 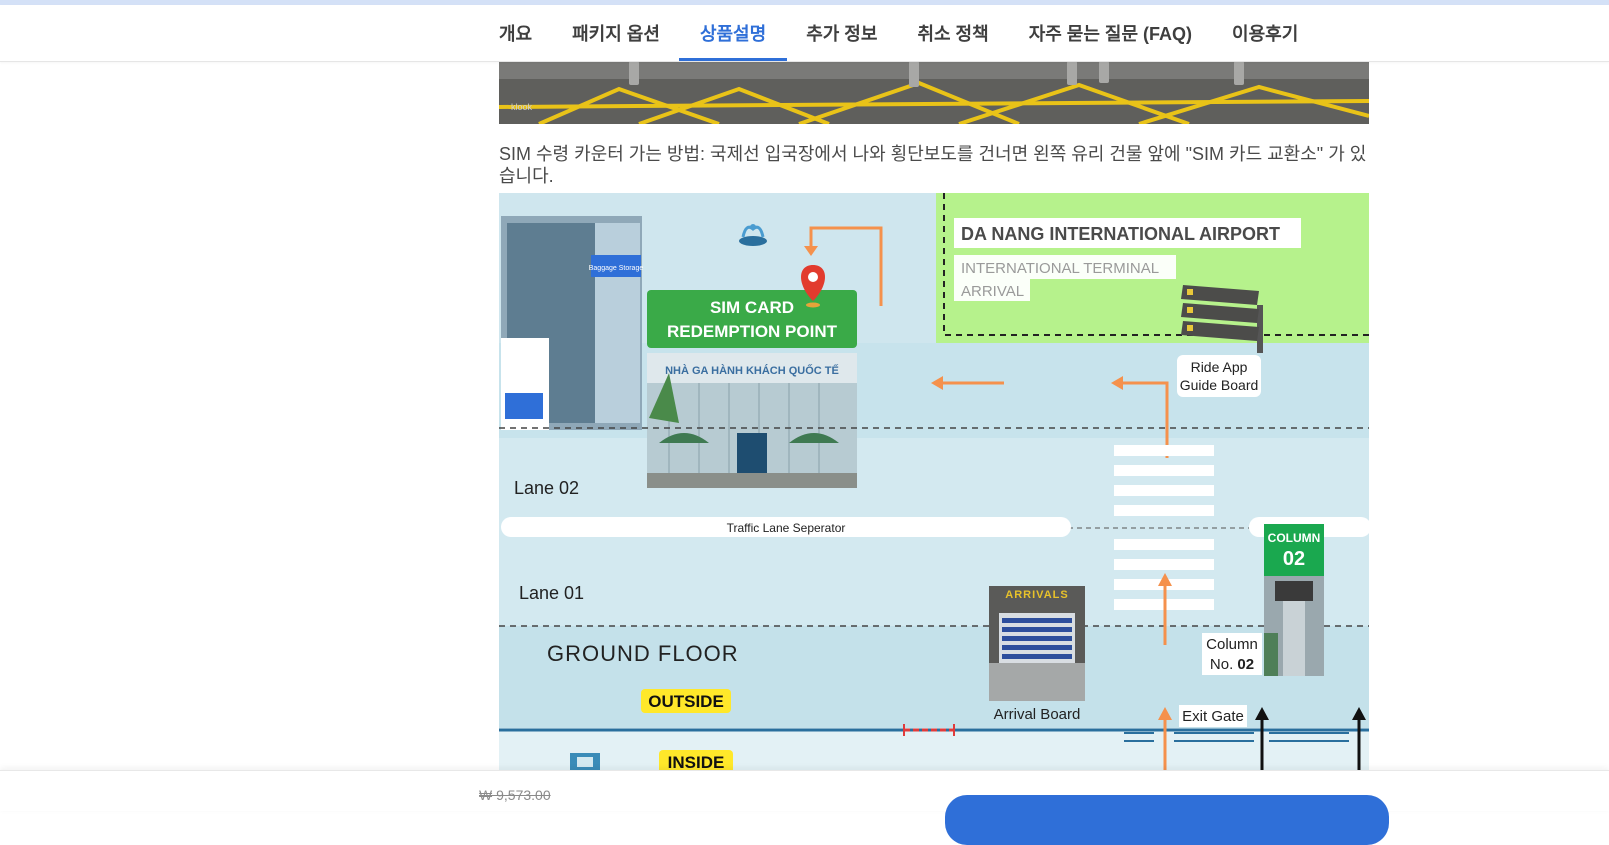 I want to click on column-label: COLUMN, so click(x=1294, y=538).